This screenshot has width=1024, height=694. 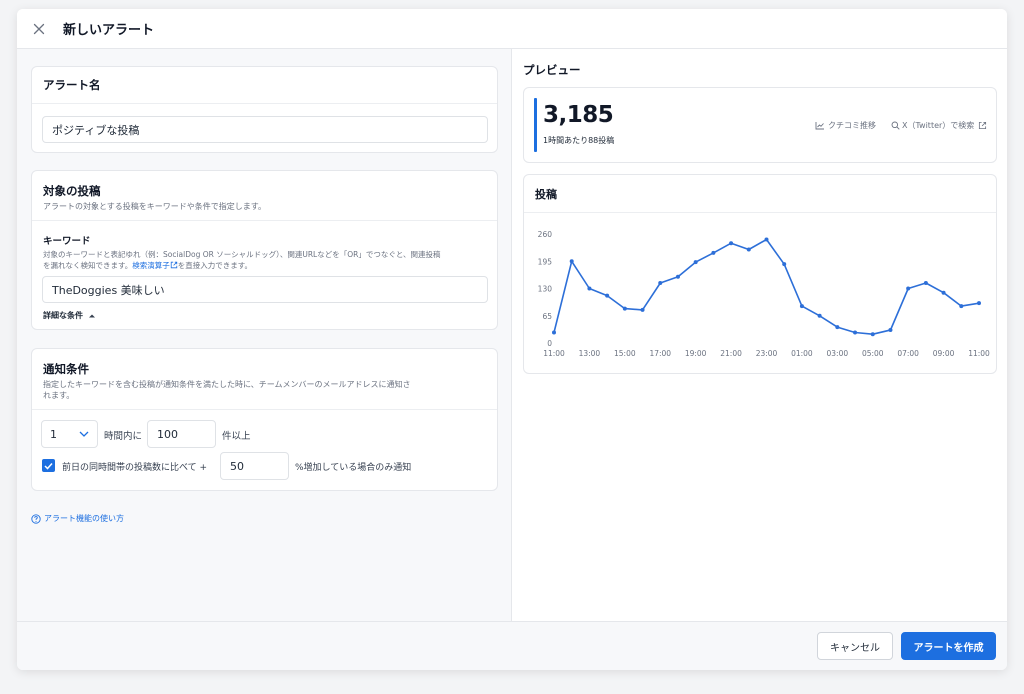 I want to click on hours-select: 1, so click(x=69, y=434).